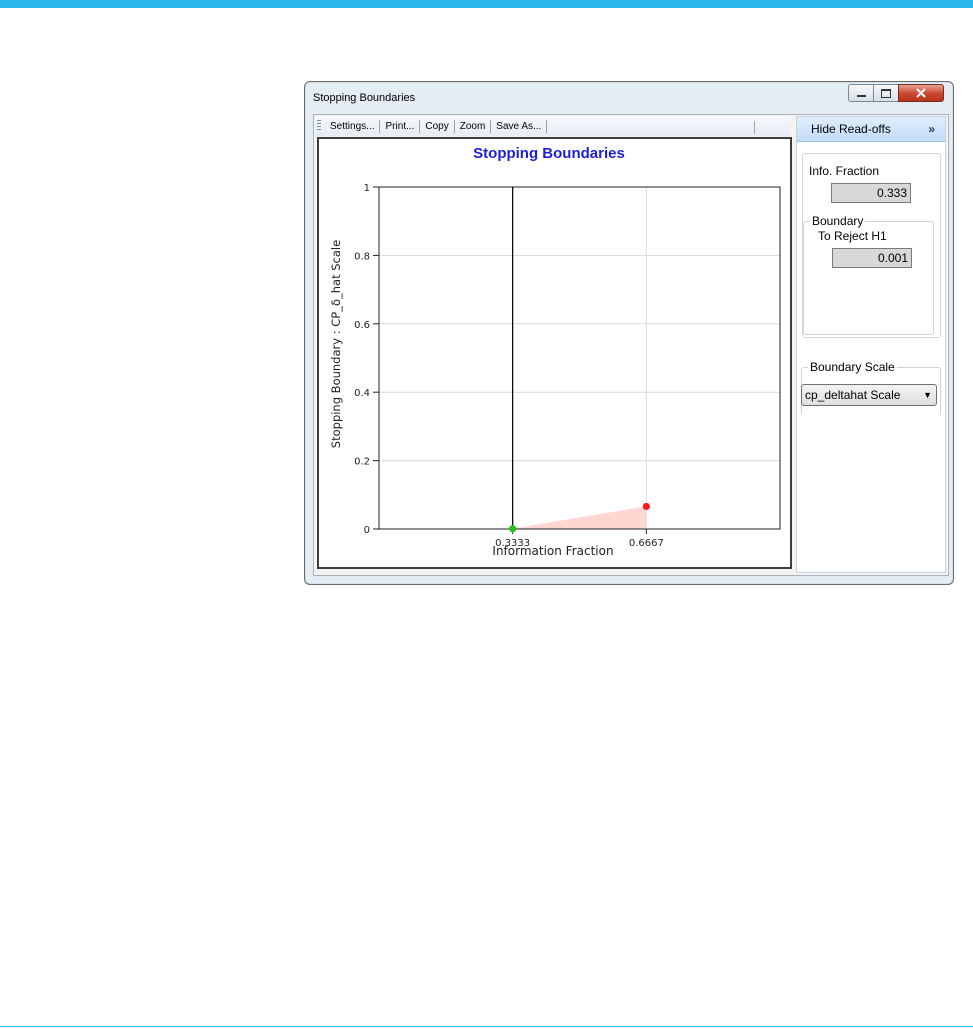  I want to click on minimize-button, so click(861, 93).